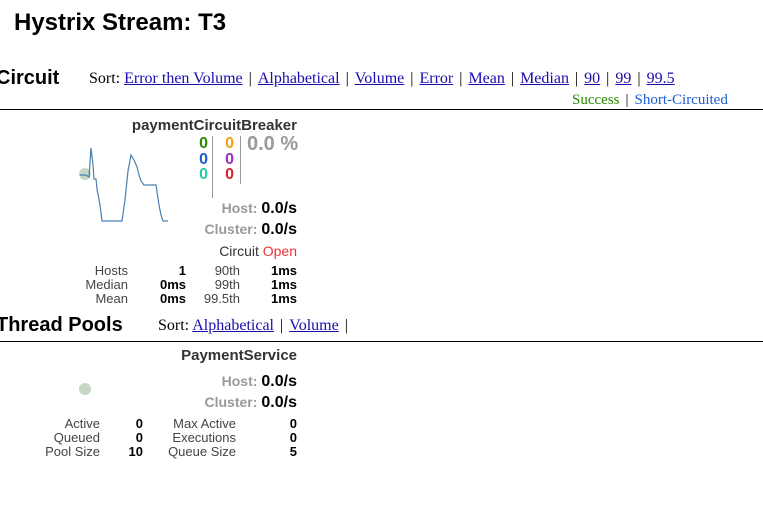 The width and height of the screenshot is (763, 516). Describe the element at coordinates (661, 78) in the screenshot. I see `sort-99-5-link: 99.5` at that location.